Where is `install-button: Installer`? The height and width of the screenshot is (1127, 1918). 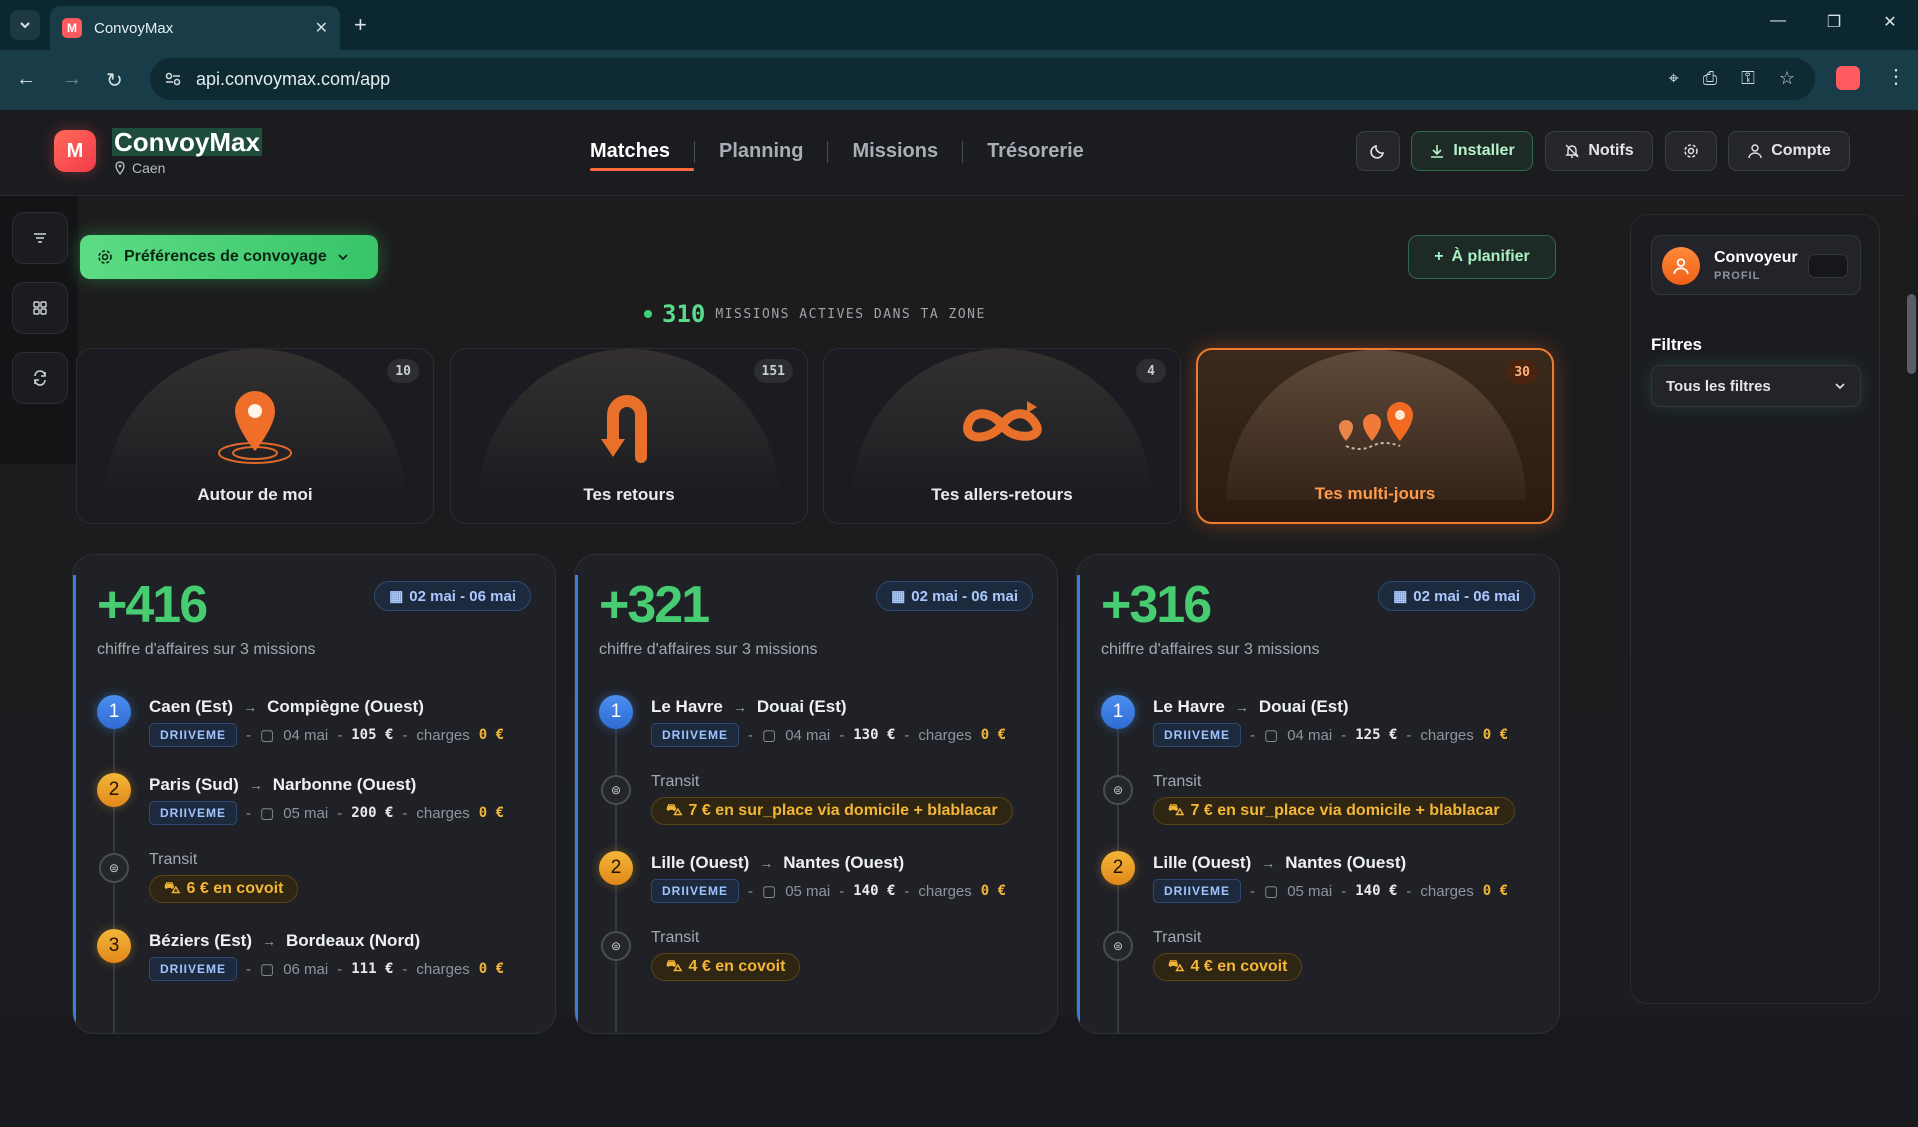
install-button: Installer is located at coordinates (1472, 151).